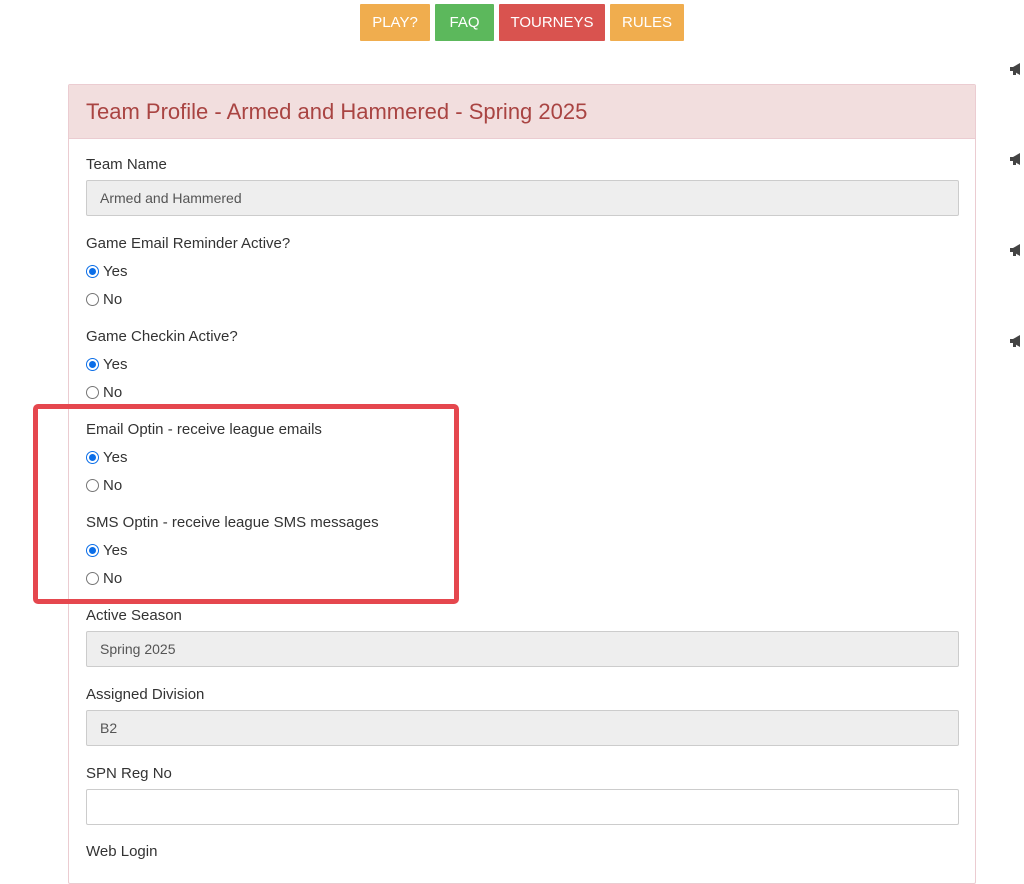  Describe the element at coordinates (188, 243) in the screenshot. I see `email-reminder-label: Game Email Reminder Active?` at that location.